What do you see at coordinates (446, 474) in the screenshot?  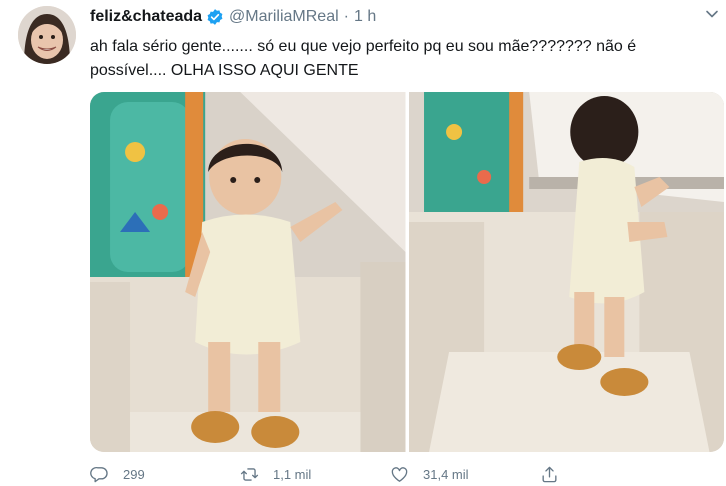 I see `like-count: 31,4 mil` at bounding box center [446, 474].